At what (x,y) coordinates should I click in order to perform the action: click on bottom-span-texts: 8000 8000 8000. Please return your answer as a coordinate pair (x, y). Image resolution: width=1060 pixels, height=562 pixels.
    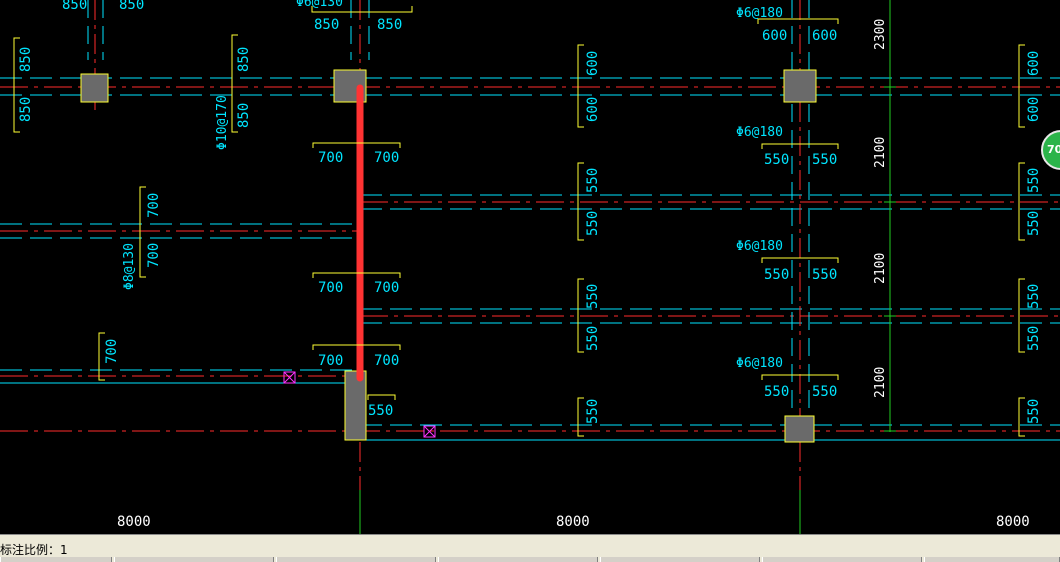
    Looking at the image, I should click on (573, 522).